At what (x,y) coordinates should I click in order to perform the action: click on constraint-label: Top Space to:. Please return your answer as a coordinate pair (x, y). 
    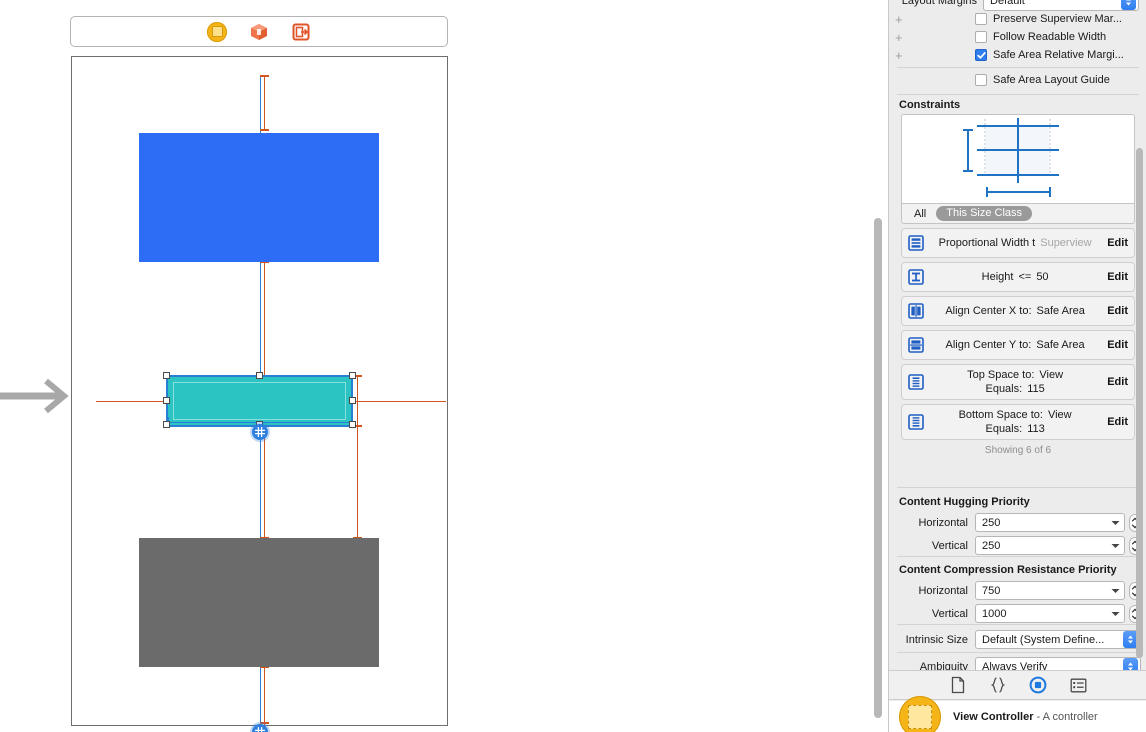
    Looking at the image, I should click on (1001, 375).